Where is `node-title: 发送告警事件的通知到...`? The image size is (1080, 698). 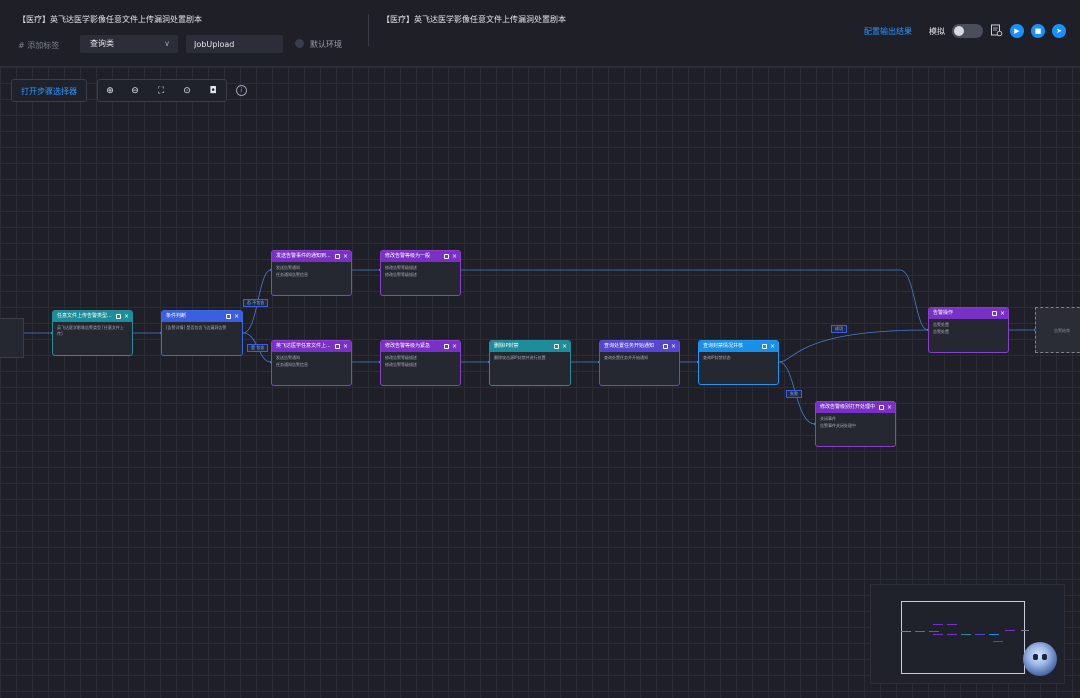 node-title: 发送告警事件的通知到... is located at coordinates (303, 256).